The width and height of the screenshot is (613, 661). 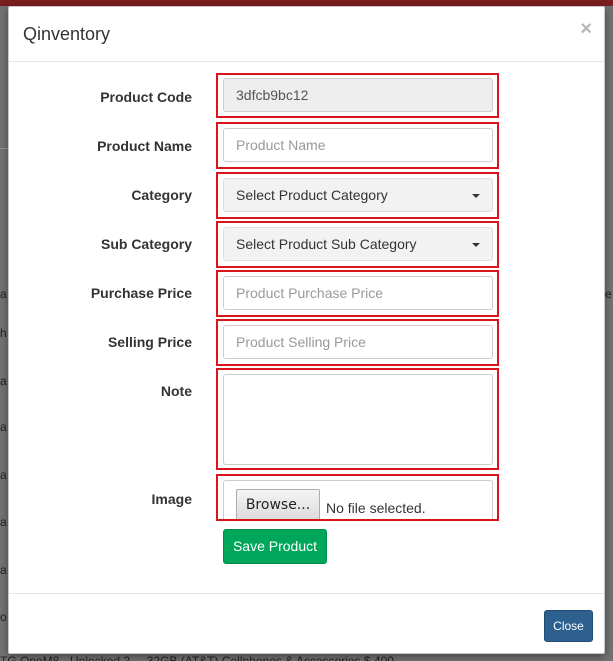 I want to click on product-code-label: Product Code, so click(x=146, y=97).